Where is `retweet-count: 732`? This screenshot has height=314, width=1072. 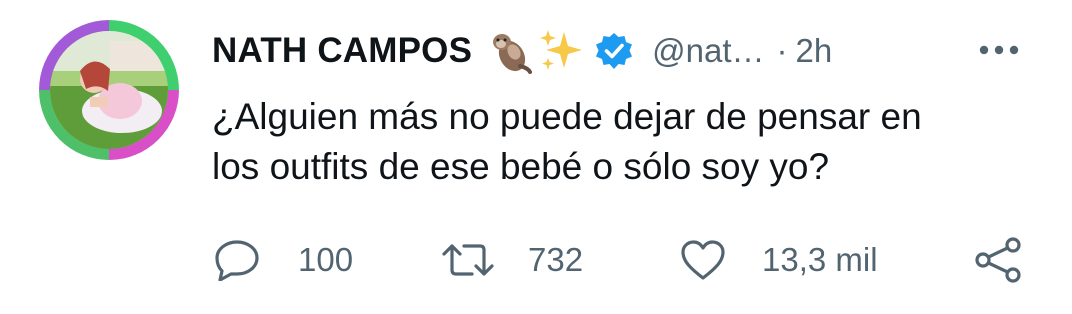 retweet-count: 732 is located at coordinates (556, 259).